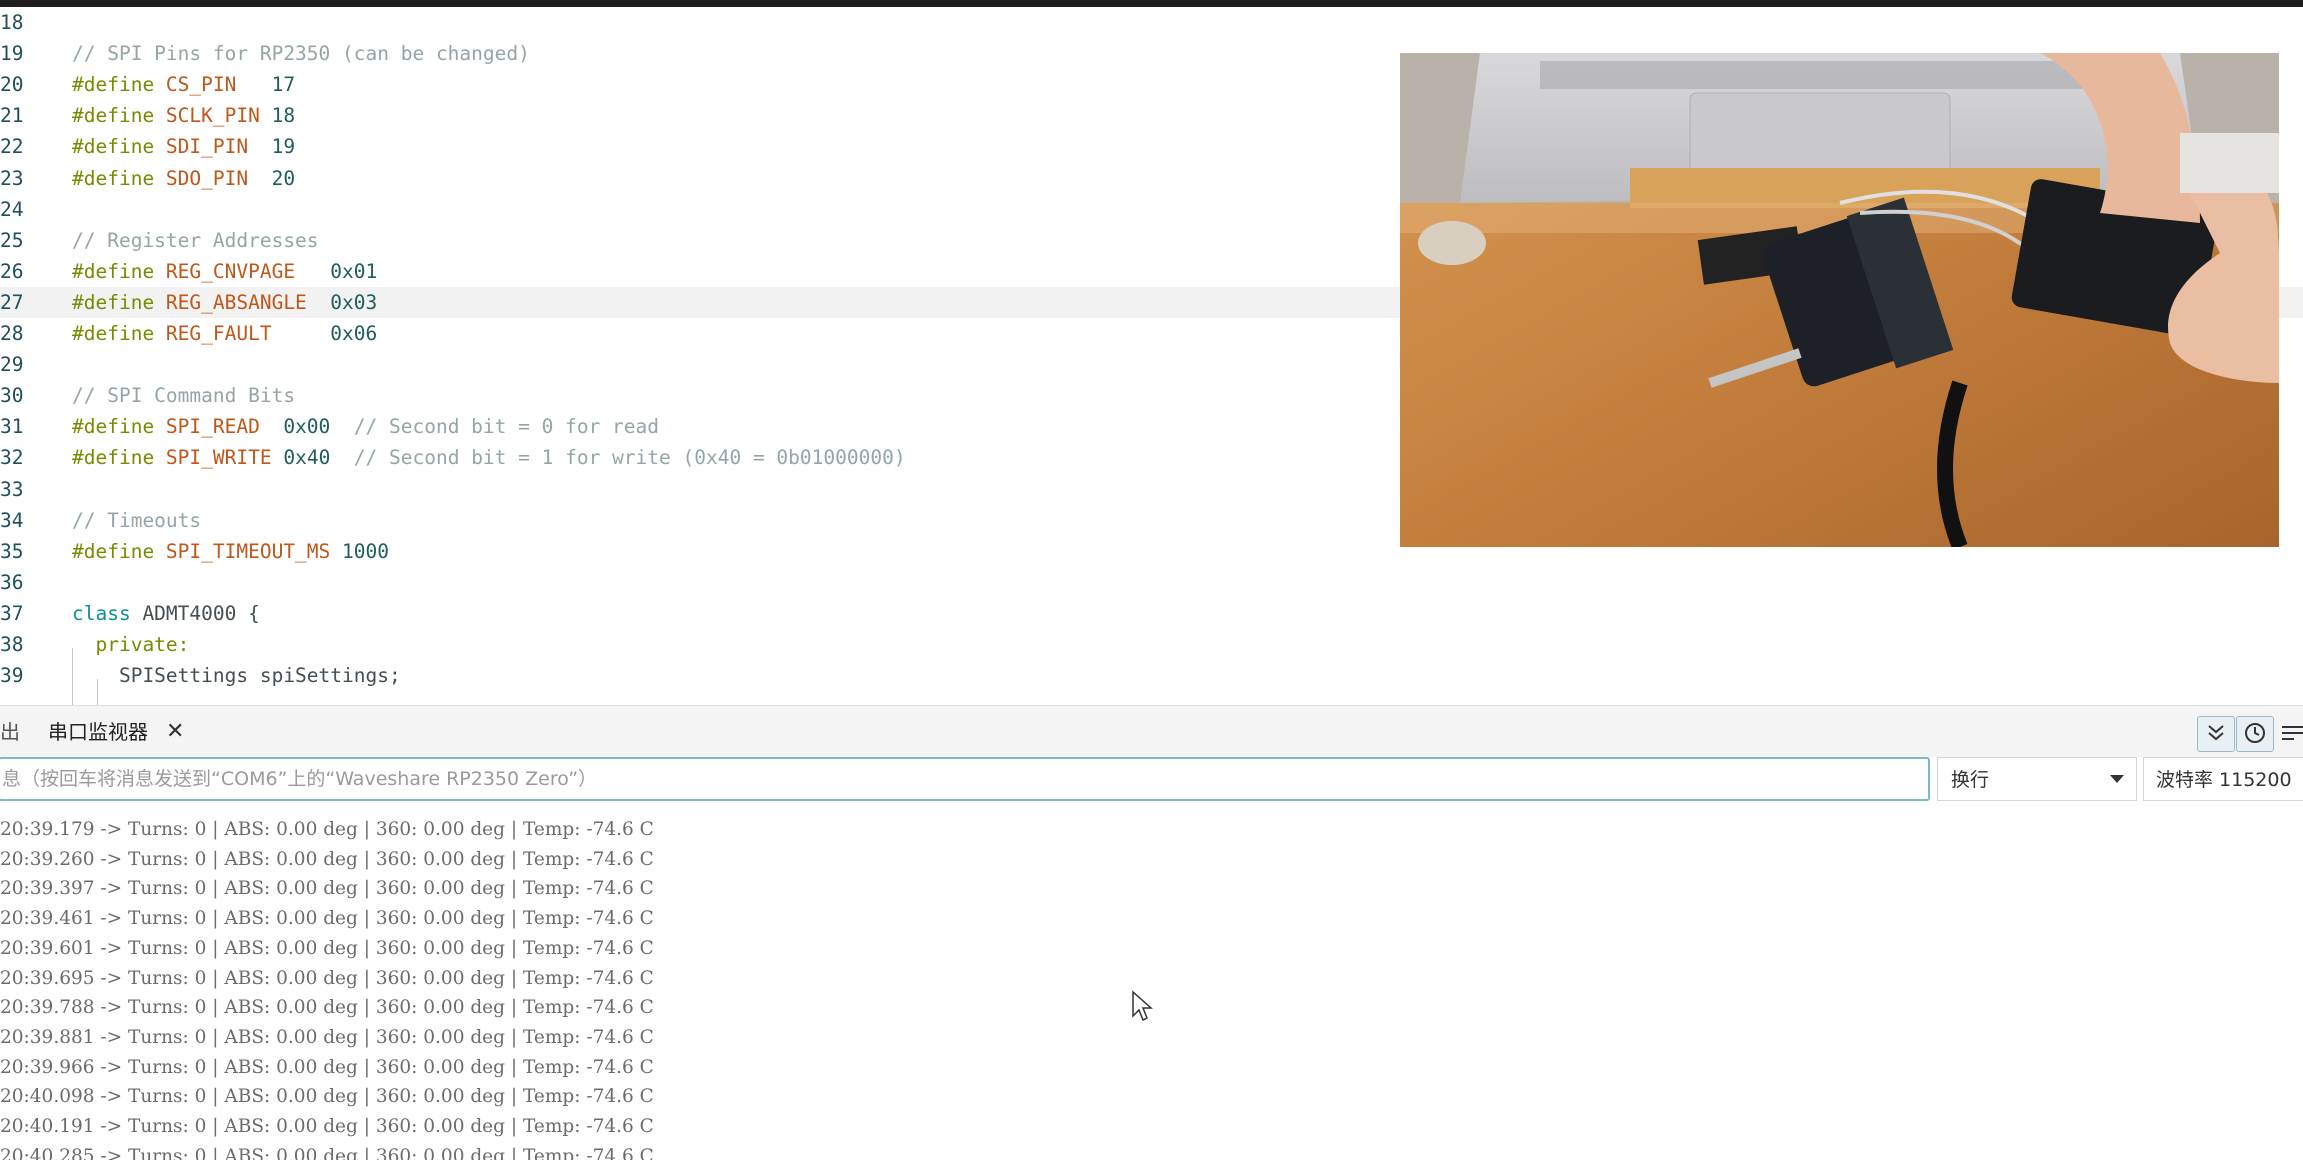 This screenshot has height=1160, width=2303. What do you see at coordinates (1151, 582) in the screenshot?
I see `code-line: 36` at bounding box center [1151, 582].